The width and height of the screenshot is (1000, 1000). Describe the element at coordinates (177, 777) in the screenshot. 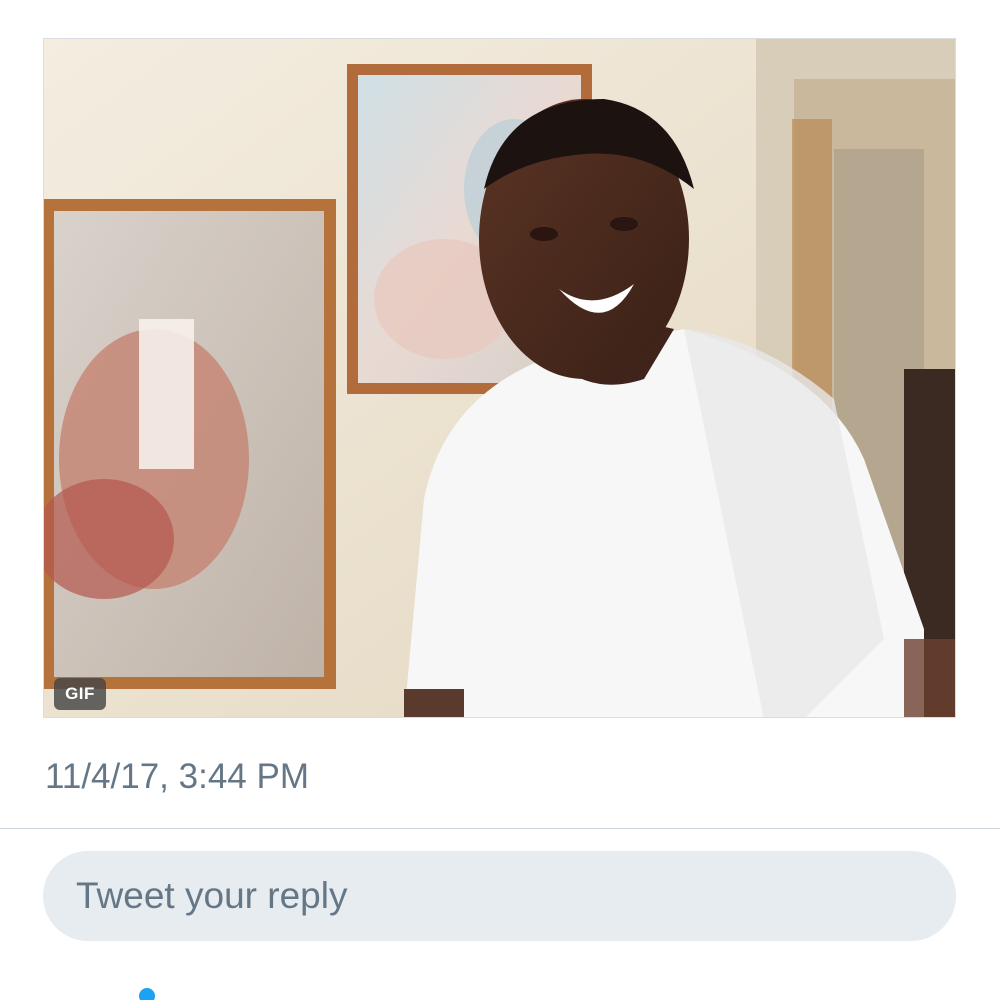

I see `tweet-timestamp: 11/4/17, 3:44 PM` at that location.